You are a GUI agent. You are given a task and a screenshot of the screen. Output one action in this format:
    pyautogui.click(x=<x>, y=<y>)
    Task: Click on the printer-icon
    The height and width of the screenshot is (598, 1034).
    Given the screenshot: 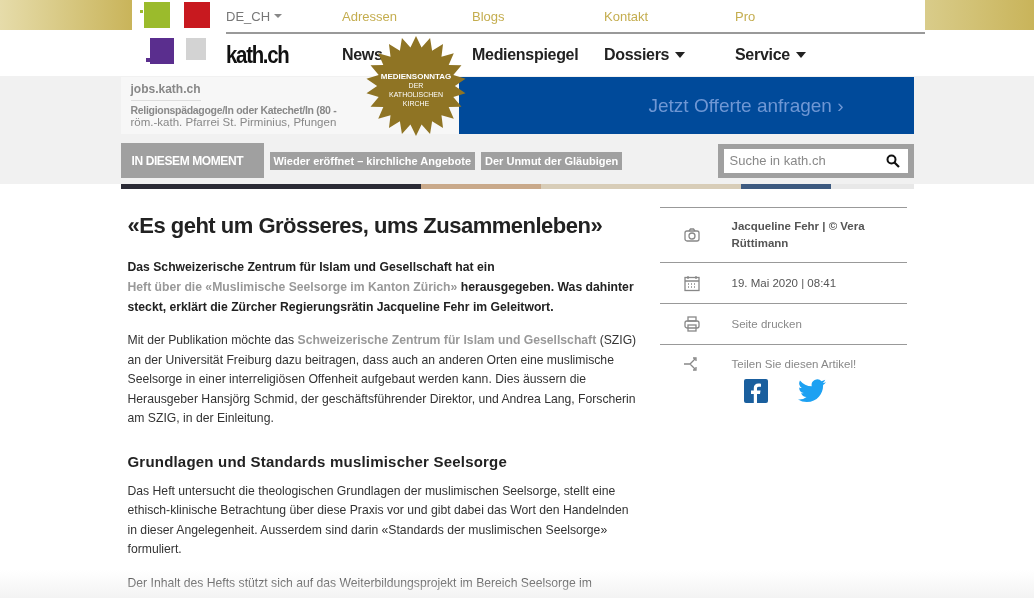 What is the action you would take?
    pyautogui.click(x=691, y=324)
    